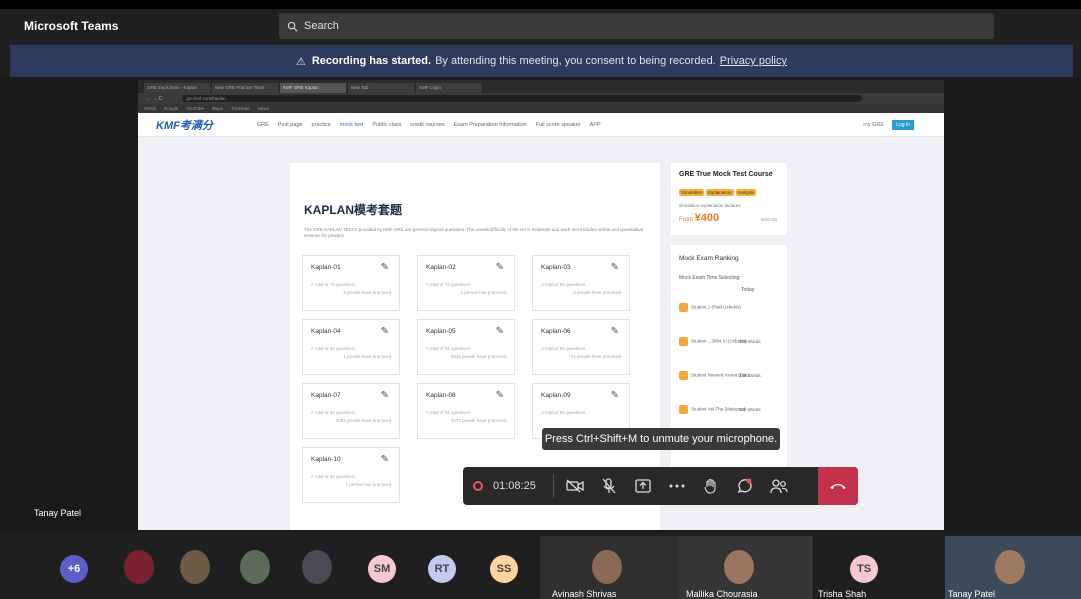 Image resolution: width=1081 pixels, height=599 pixels. I want to click on practice-count: 3072 people have practiced, so click(478, 420).